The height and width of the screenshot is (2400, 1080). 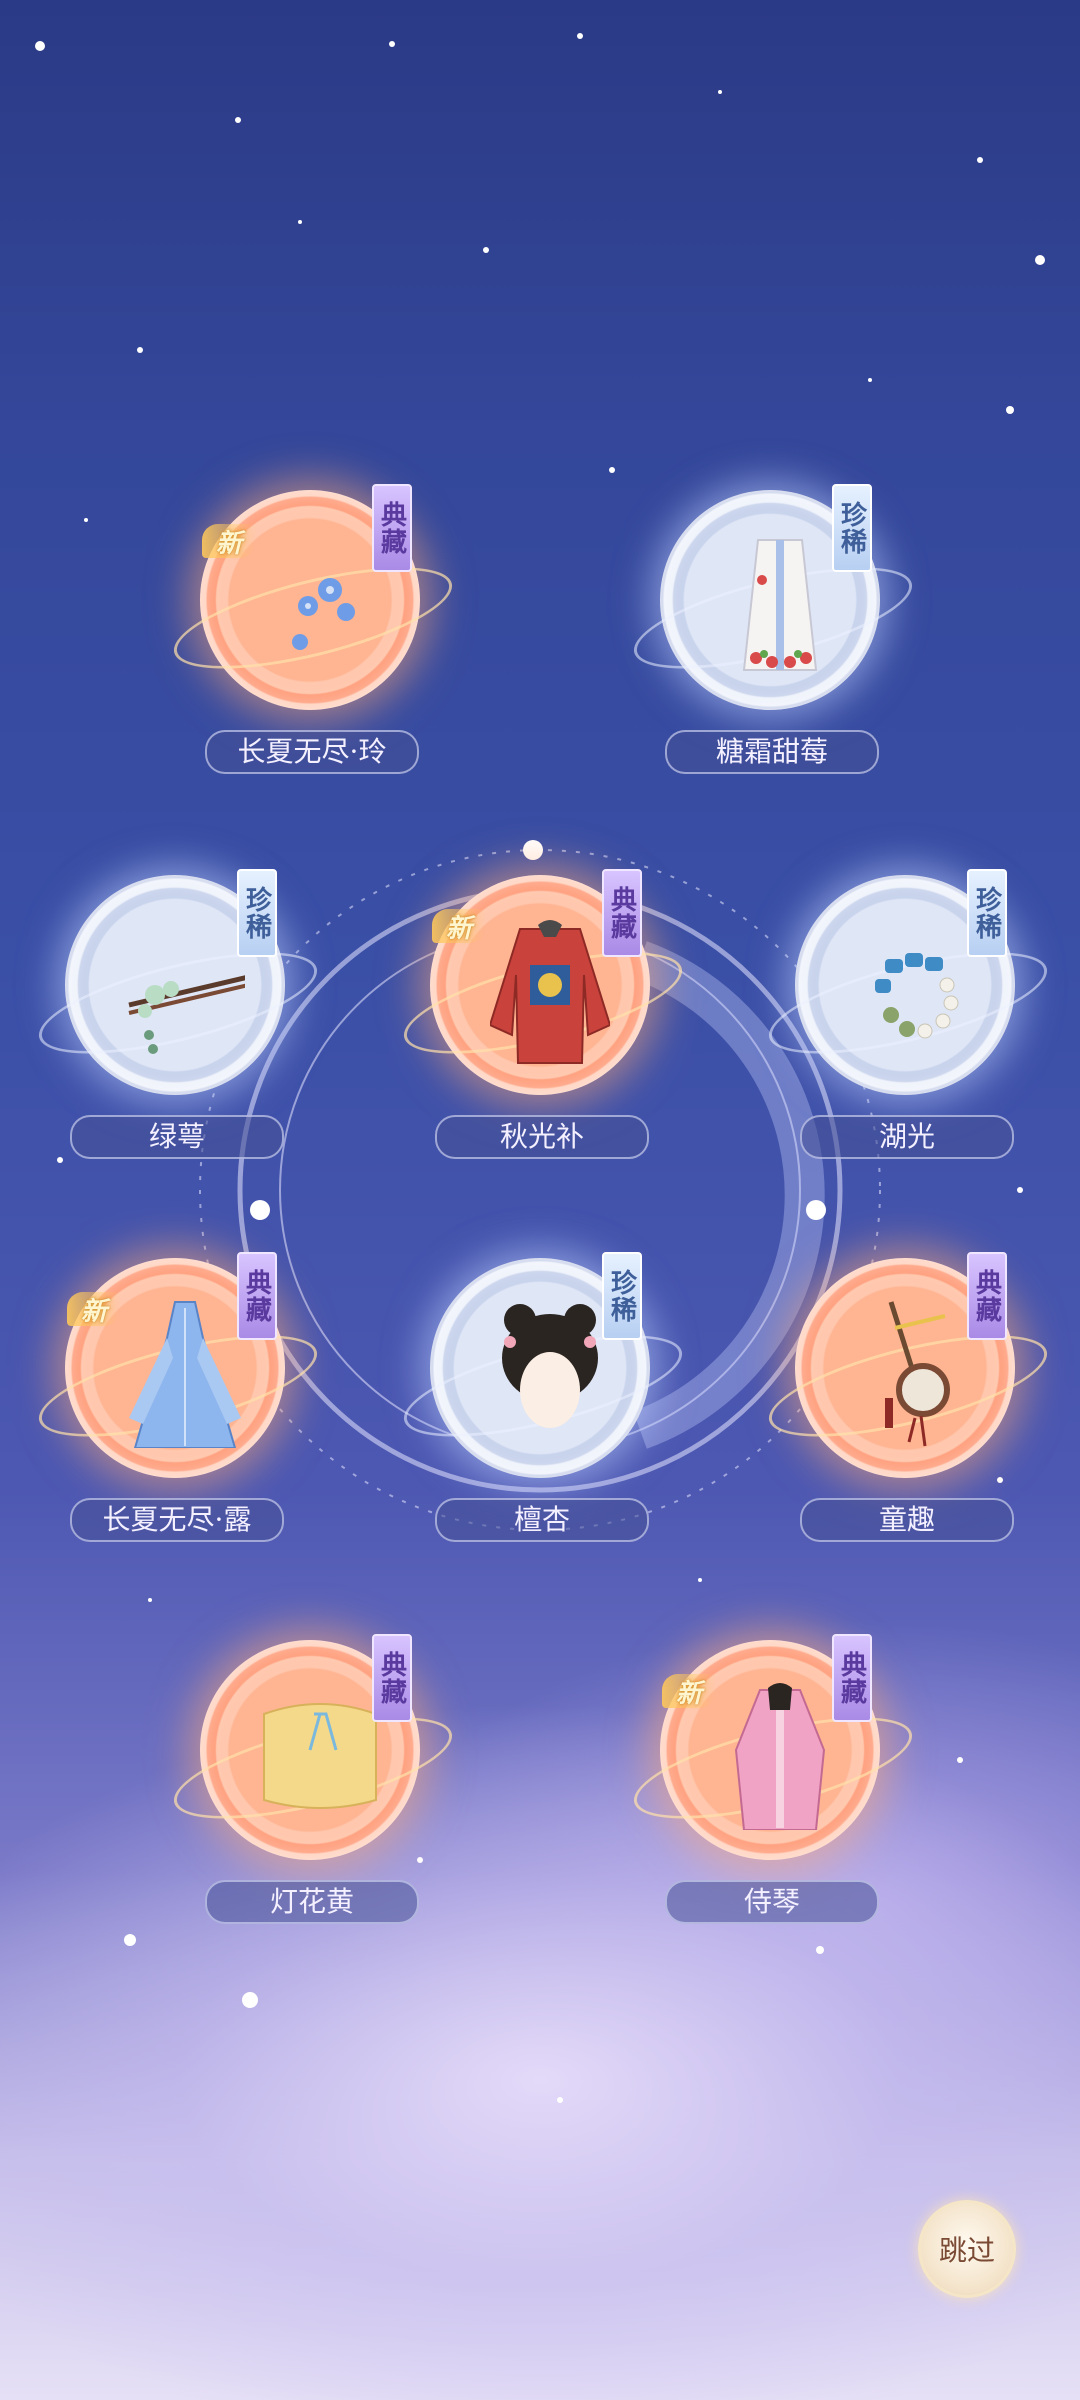 What do you see at coordinates (542, 1520) in the screenshot?
I see `item-name: 檀杏` at bounding box center [542, 1520].